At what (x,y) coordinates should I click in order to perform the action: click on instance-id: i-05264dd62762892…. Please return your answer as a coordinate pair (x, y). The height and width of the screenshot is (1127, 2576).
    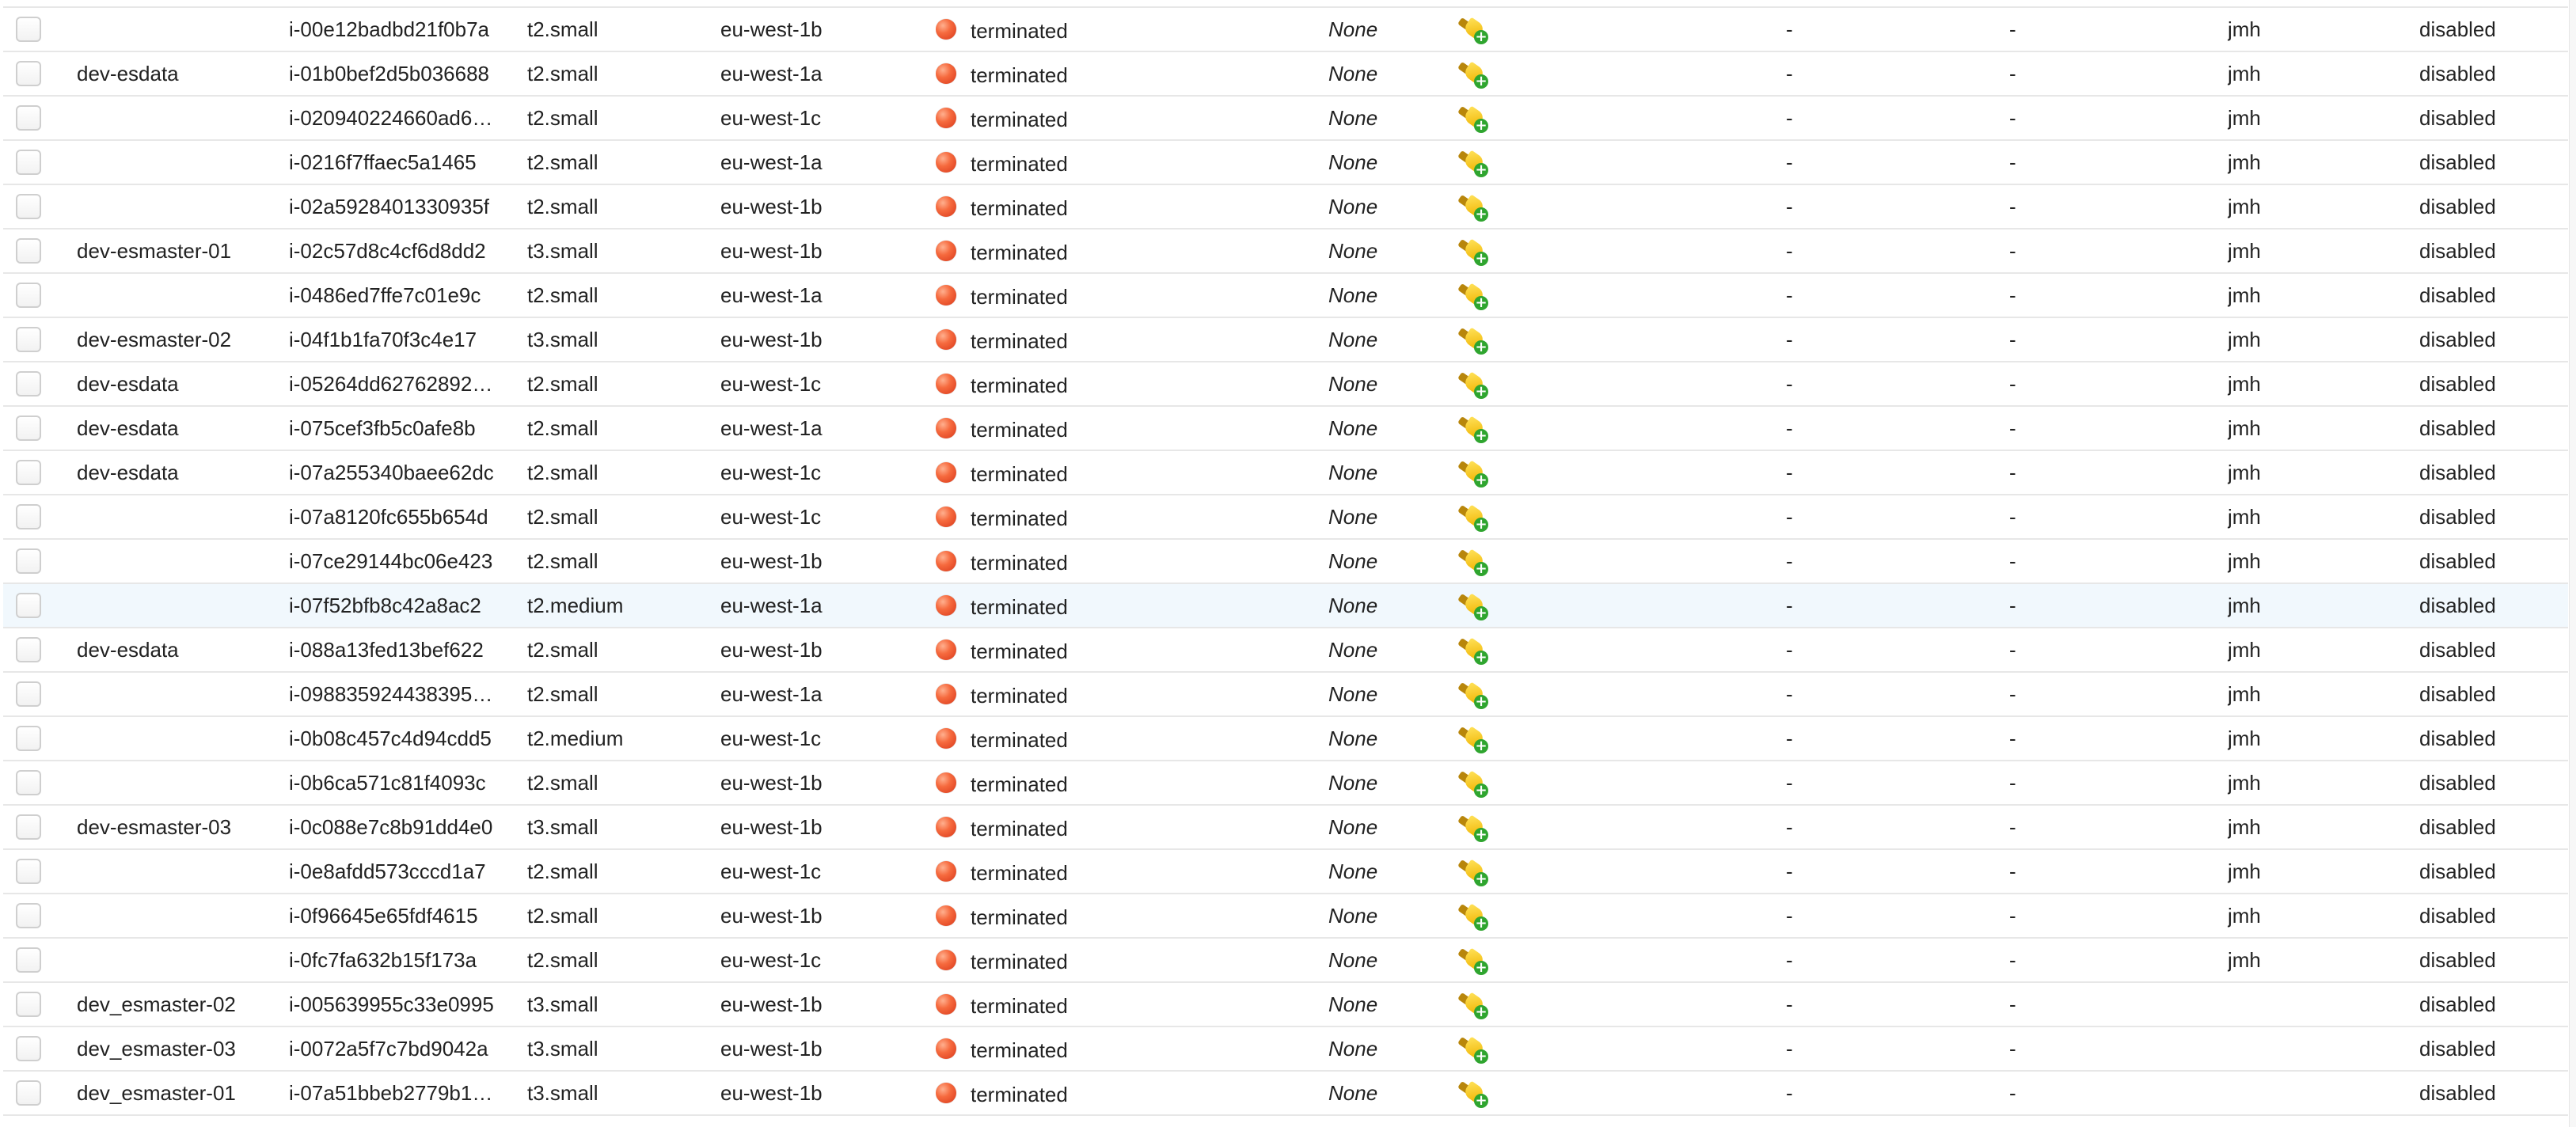
    Looking at the image, I should click on (395, 383).